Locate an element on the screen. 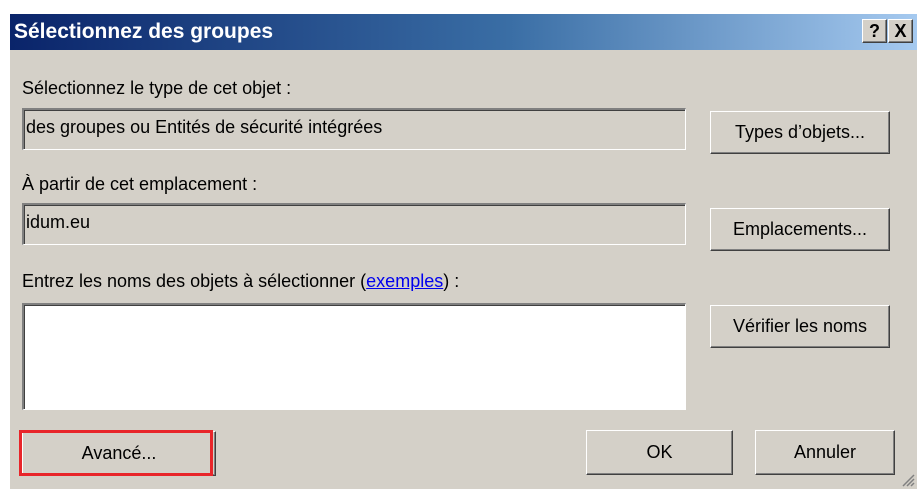 This screenshot has width=917, height=489. cancel-button: Annuler is located at coordinates (825, 452).